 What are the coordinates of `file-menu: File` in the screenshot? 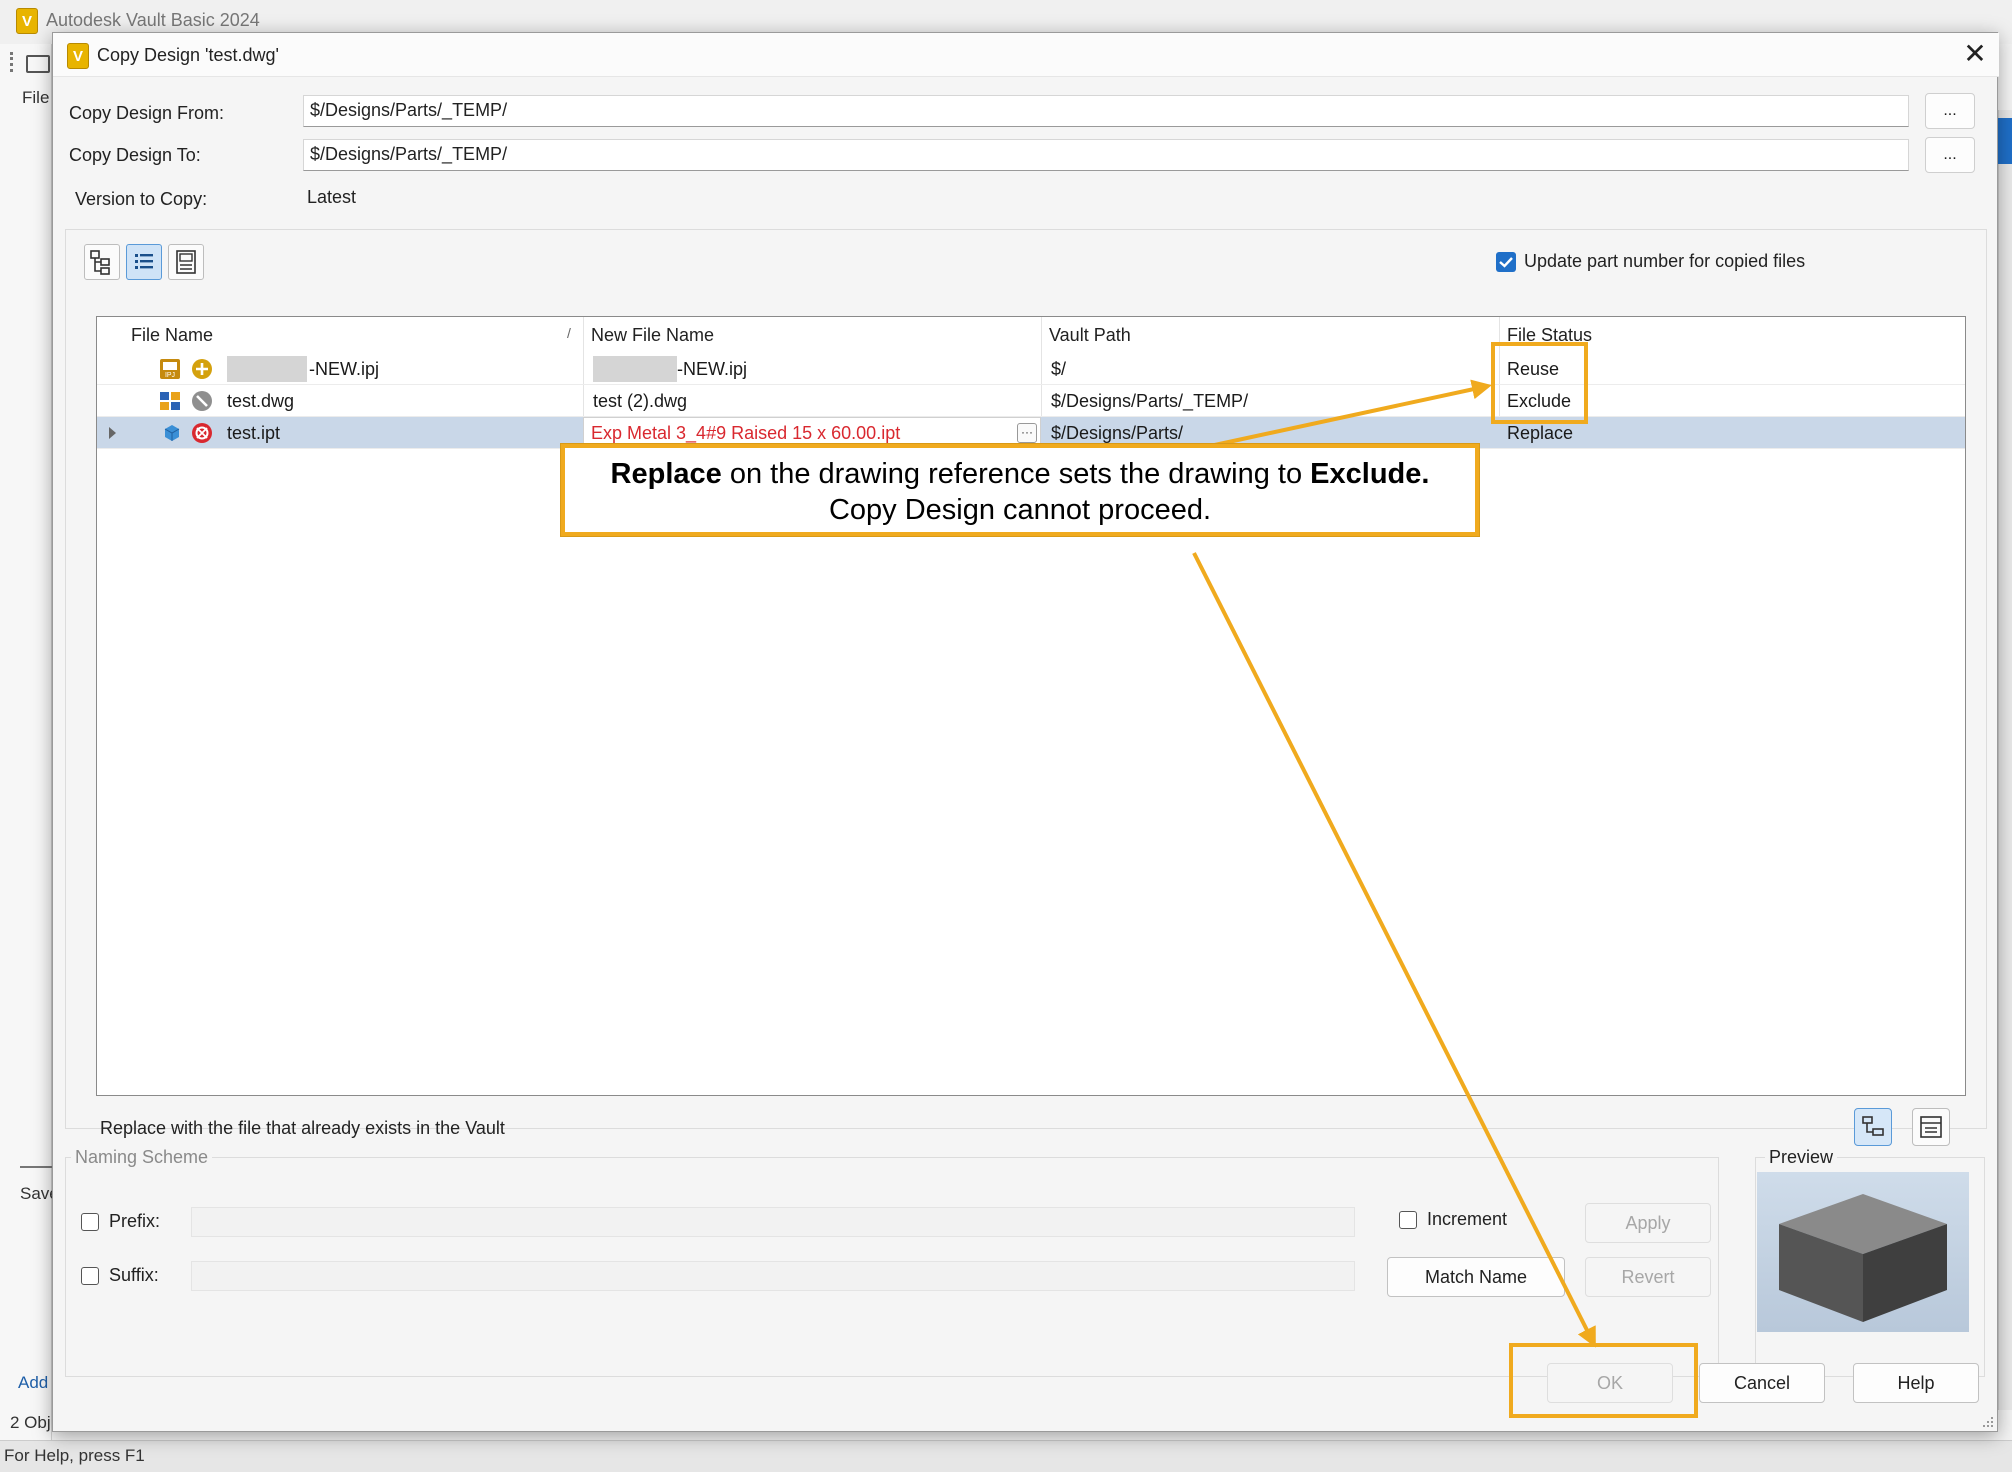 It's located at (35, 98).